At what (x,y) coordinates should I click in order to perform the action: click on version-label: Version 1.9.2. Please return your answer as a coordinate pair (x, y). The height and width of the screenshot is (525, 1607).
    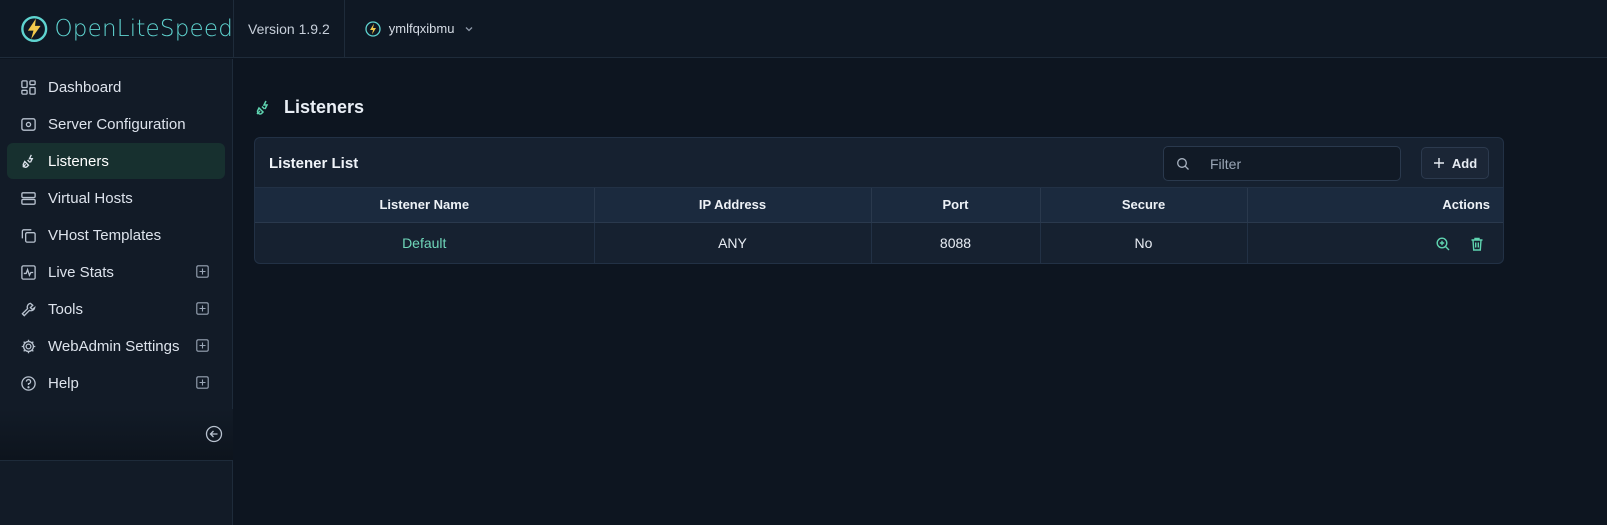
    Looking at the image, I should click on (289, 29).